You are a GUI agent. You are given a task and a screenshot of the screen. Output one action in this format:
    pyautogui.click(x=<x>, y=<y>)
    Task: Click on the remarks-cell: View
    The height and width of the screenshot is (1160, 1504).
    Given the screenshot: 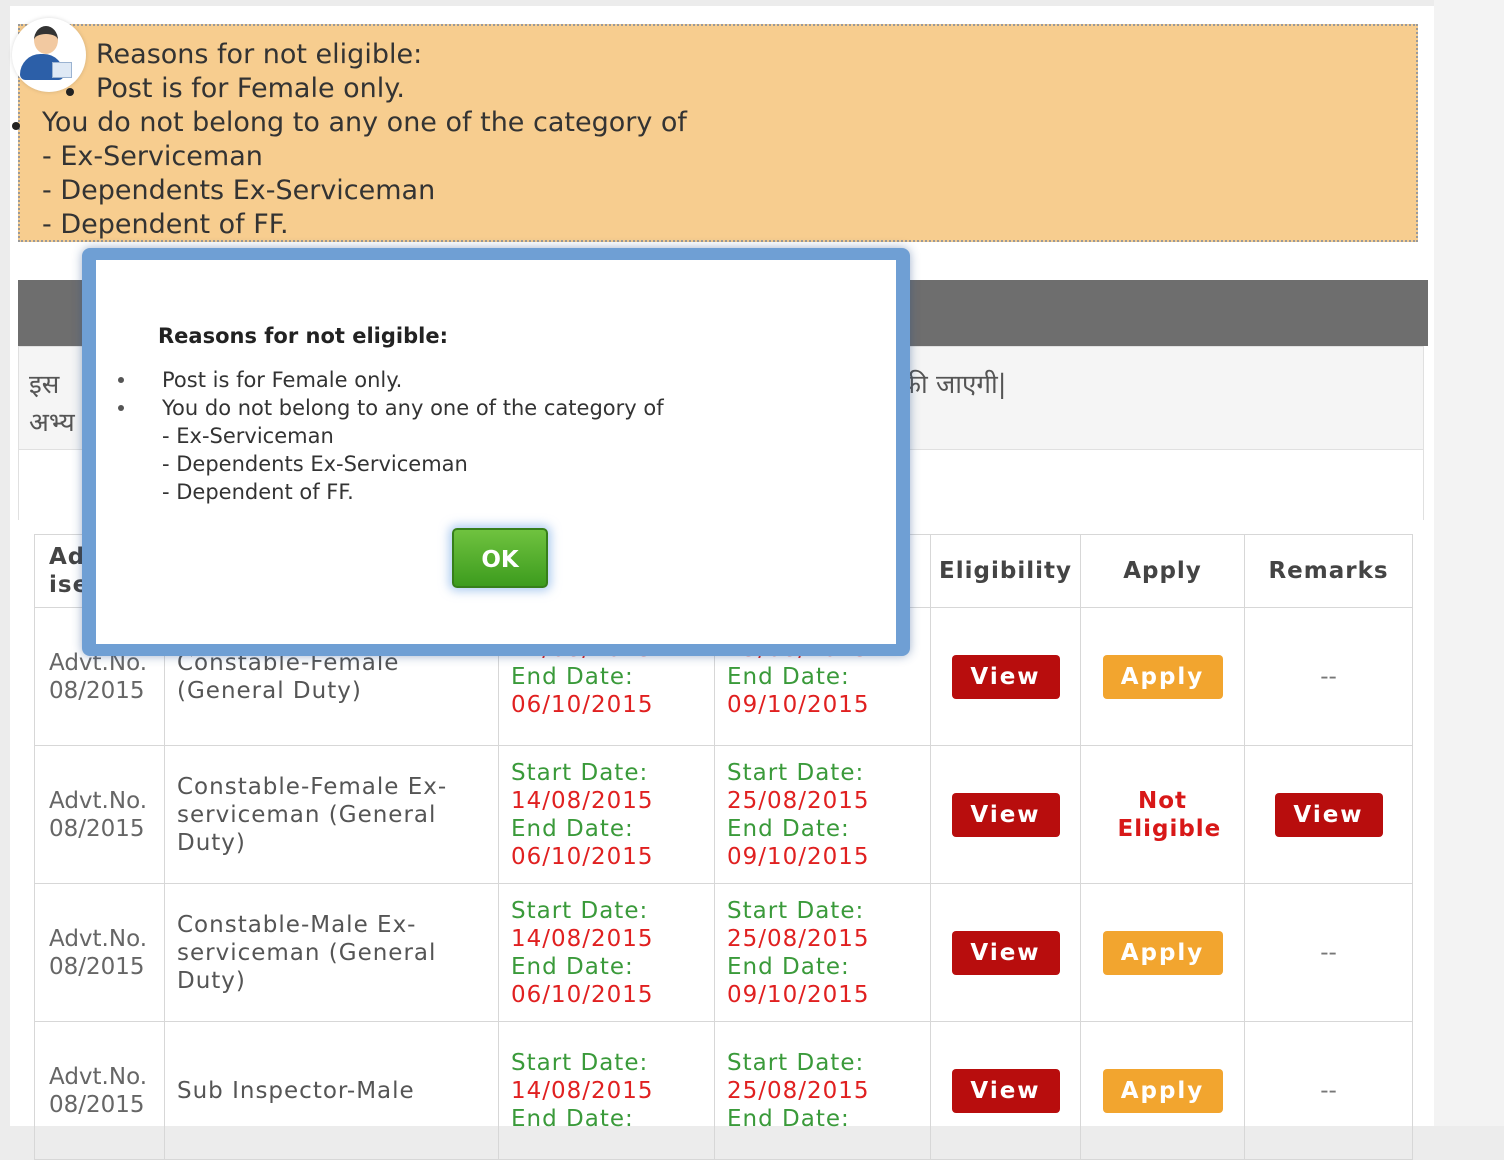 What is the action you would take?
    pyautogui.click(x=1328, y=814)
    